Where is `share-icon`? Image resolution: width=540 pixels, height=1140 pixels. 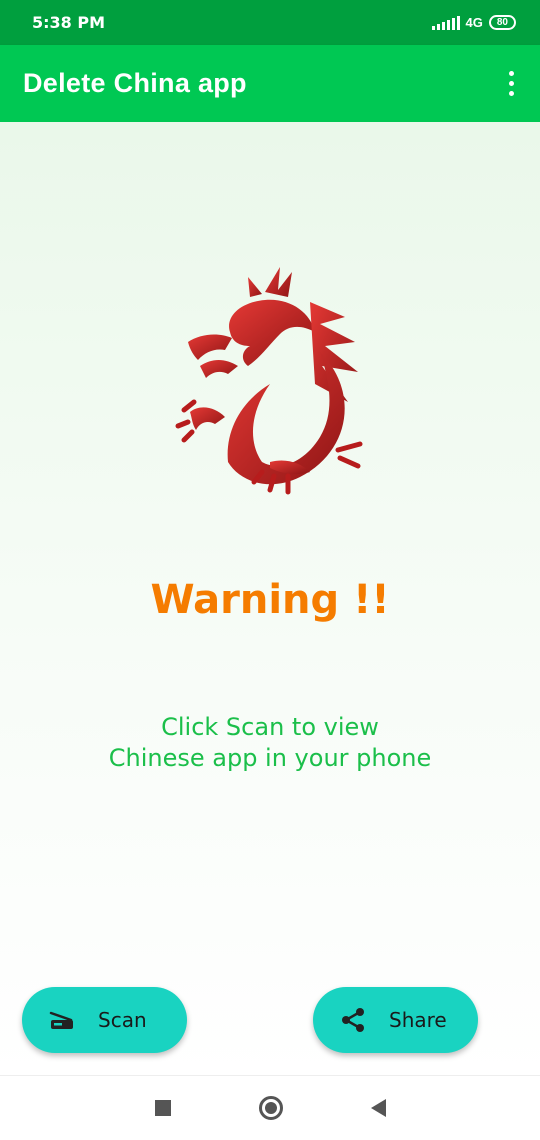 share-icon is located at coordinates (353, 1020).